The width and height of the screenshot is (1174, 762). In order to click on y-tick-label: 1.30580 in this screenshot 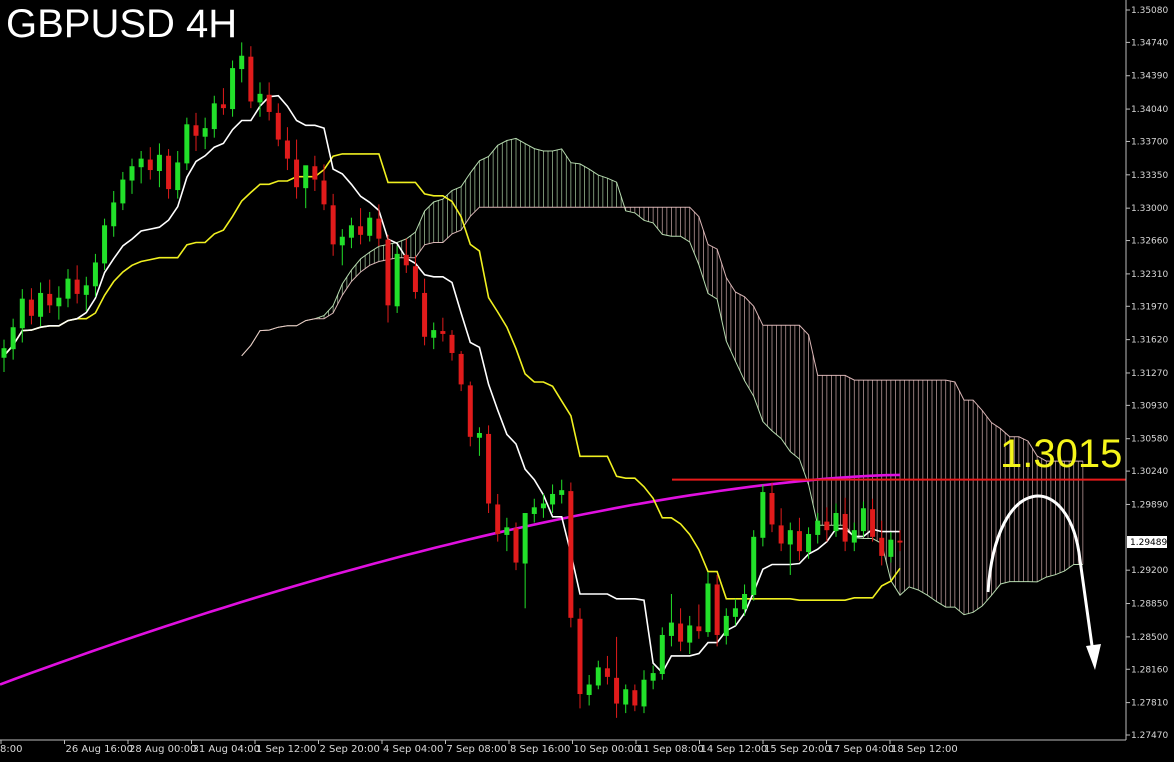, I will do `click(1149, 440)`.